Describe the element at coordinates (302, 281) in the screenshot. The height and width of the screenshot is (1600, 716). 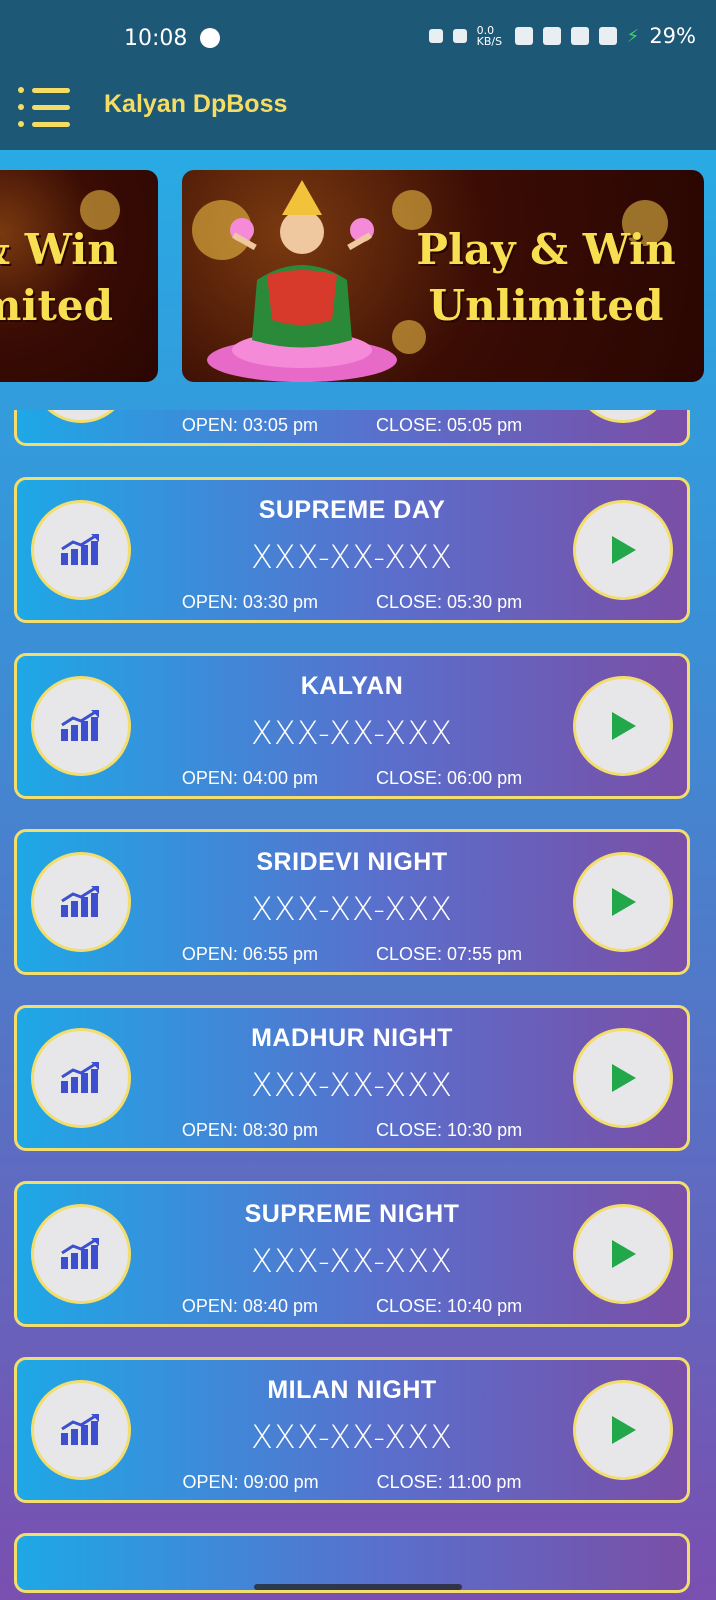
I see `goddess-illustration` at that location.